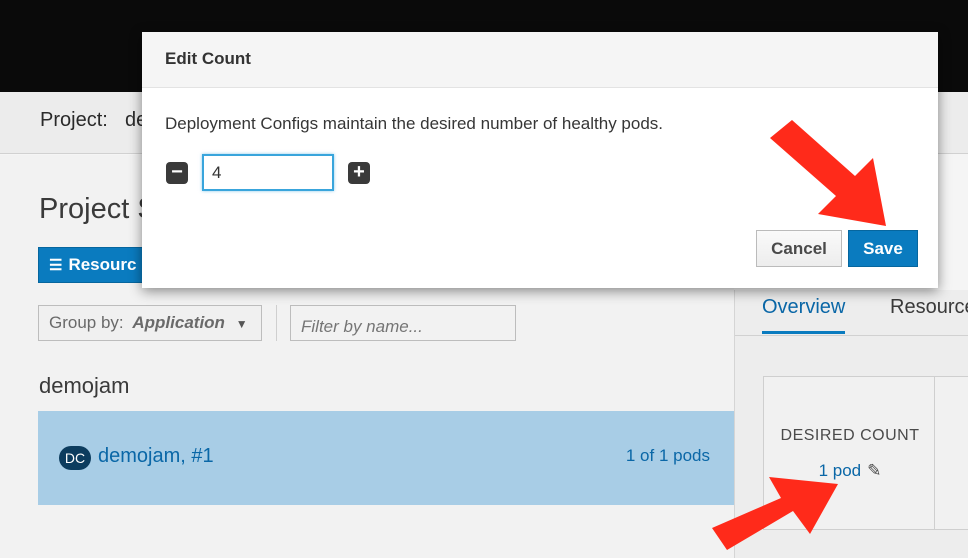 The image size is (968, 558). I want to click on desired-count-label: DESIRED COUNT, so click(850, 435).